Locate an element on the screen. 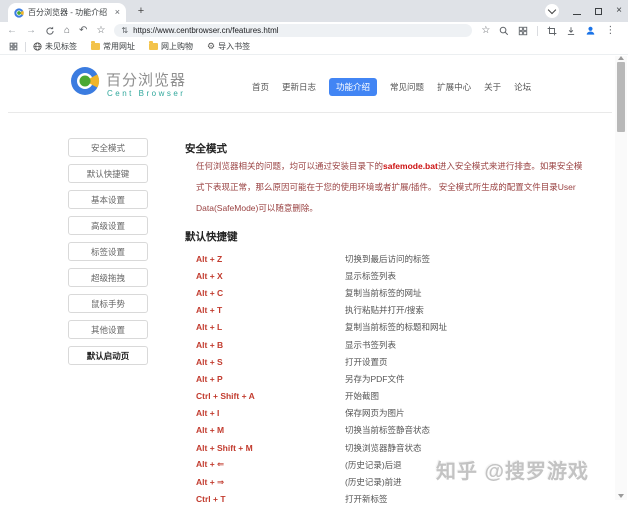 The height and width of the screenshot is (508, 628). shortcut-desc: 保存网页为图片 is located at coordinates (375, 413).